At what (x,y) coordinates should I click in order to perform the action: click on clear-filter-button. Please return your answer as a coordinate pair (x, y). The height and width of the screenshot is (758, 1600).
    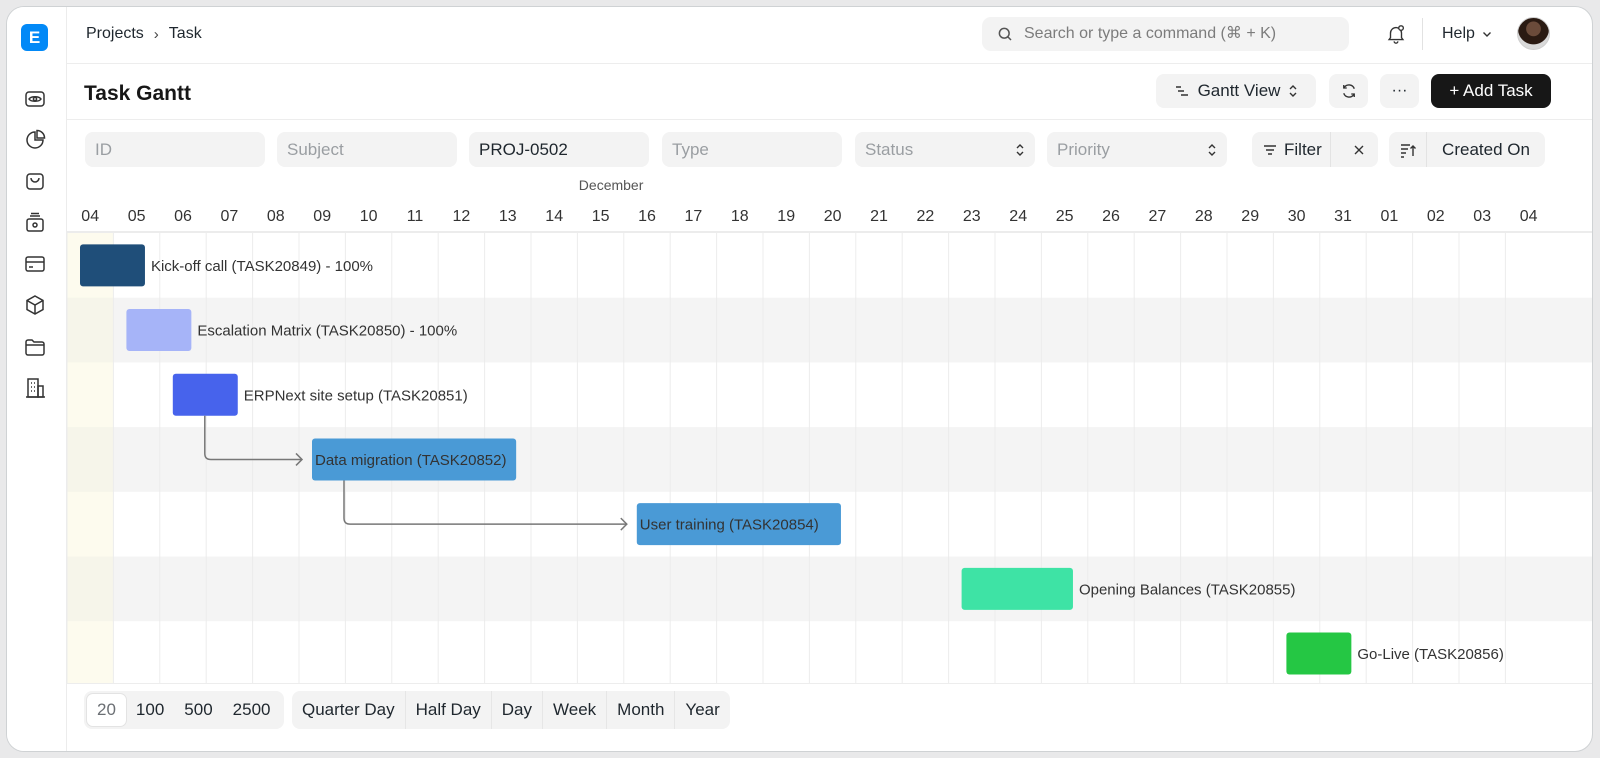
    Looking at the image, I should click on (1359, 149).